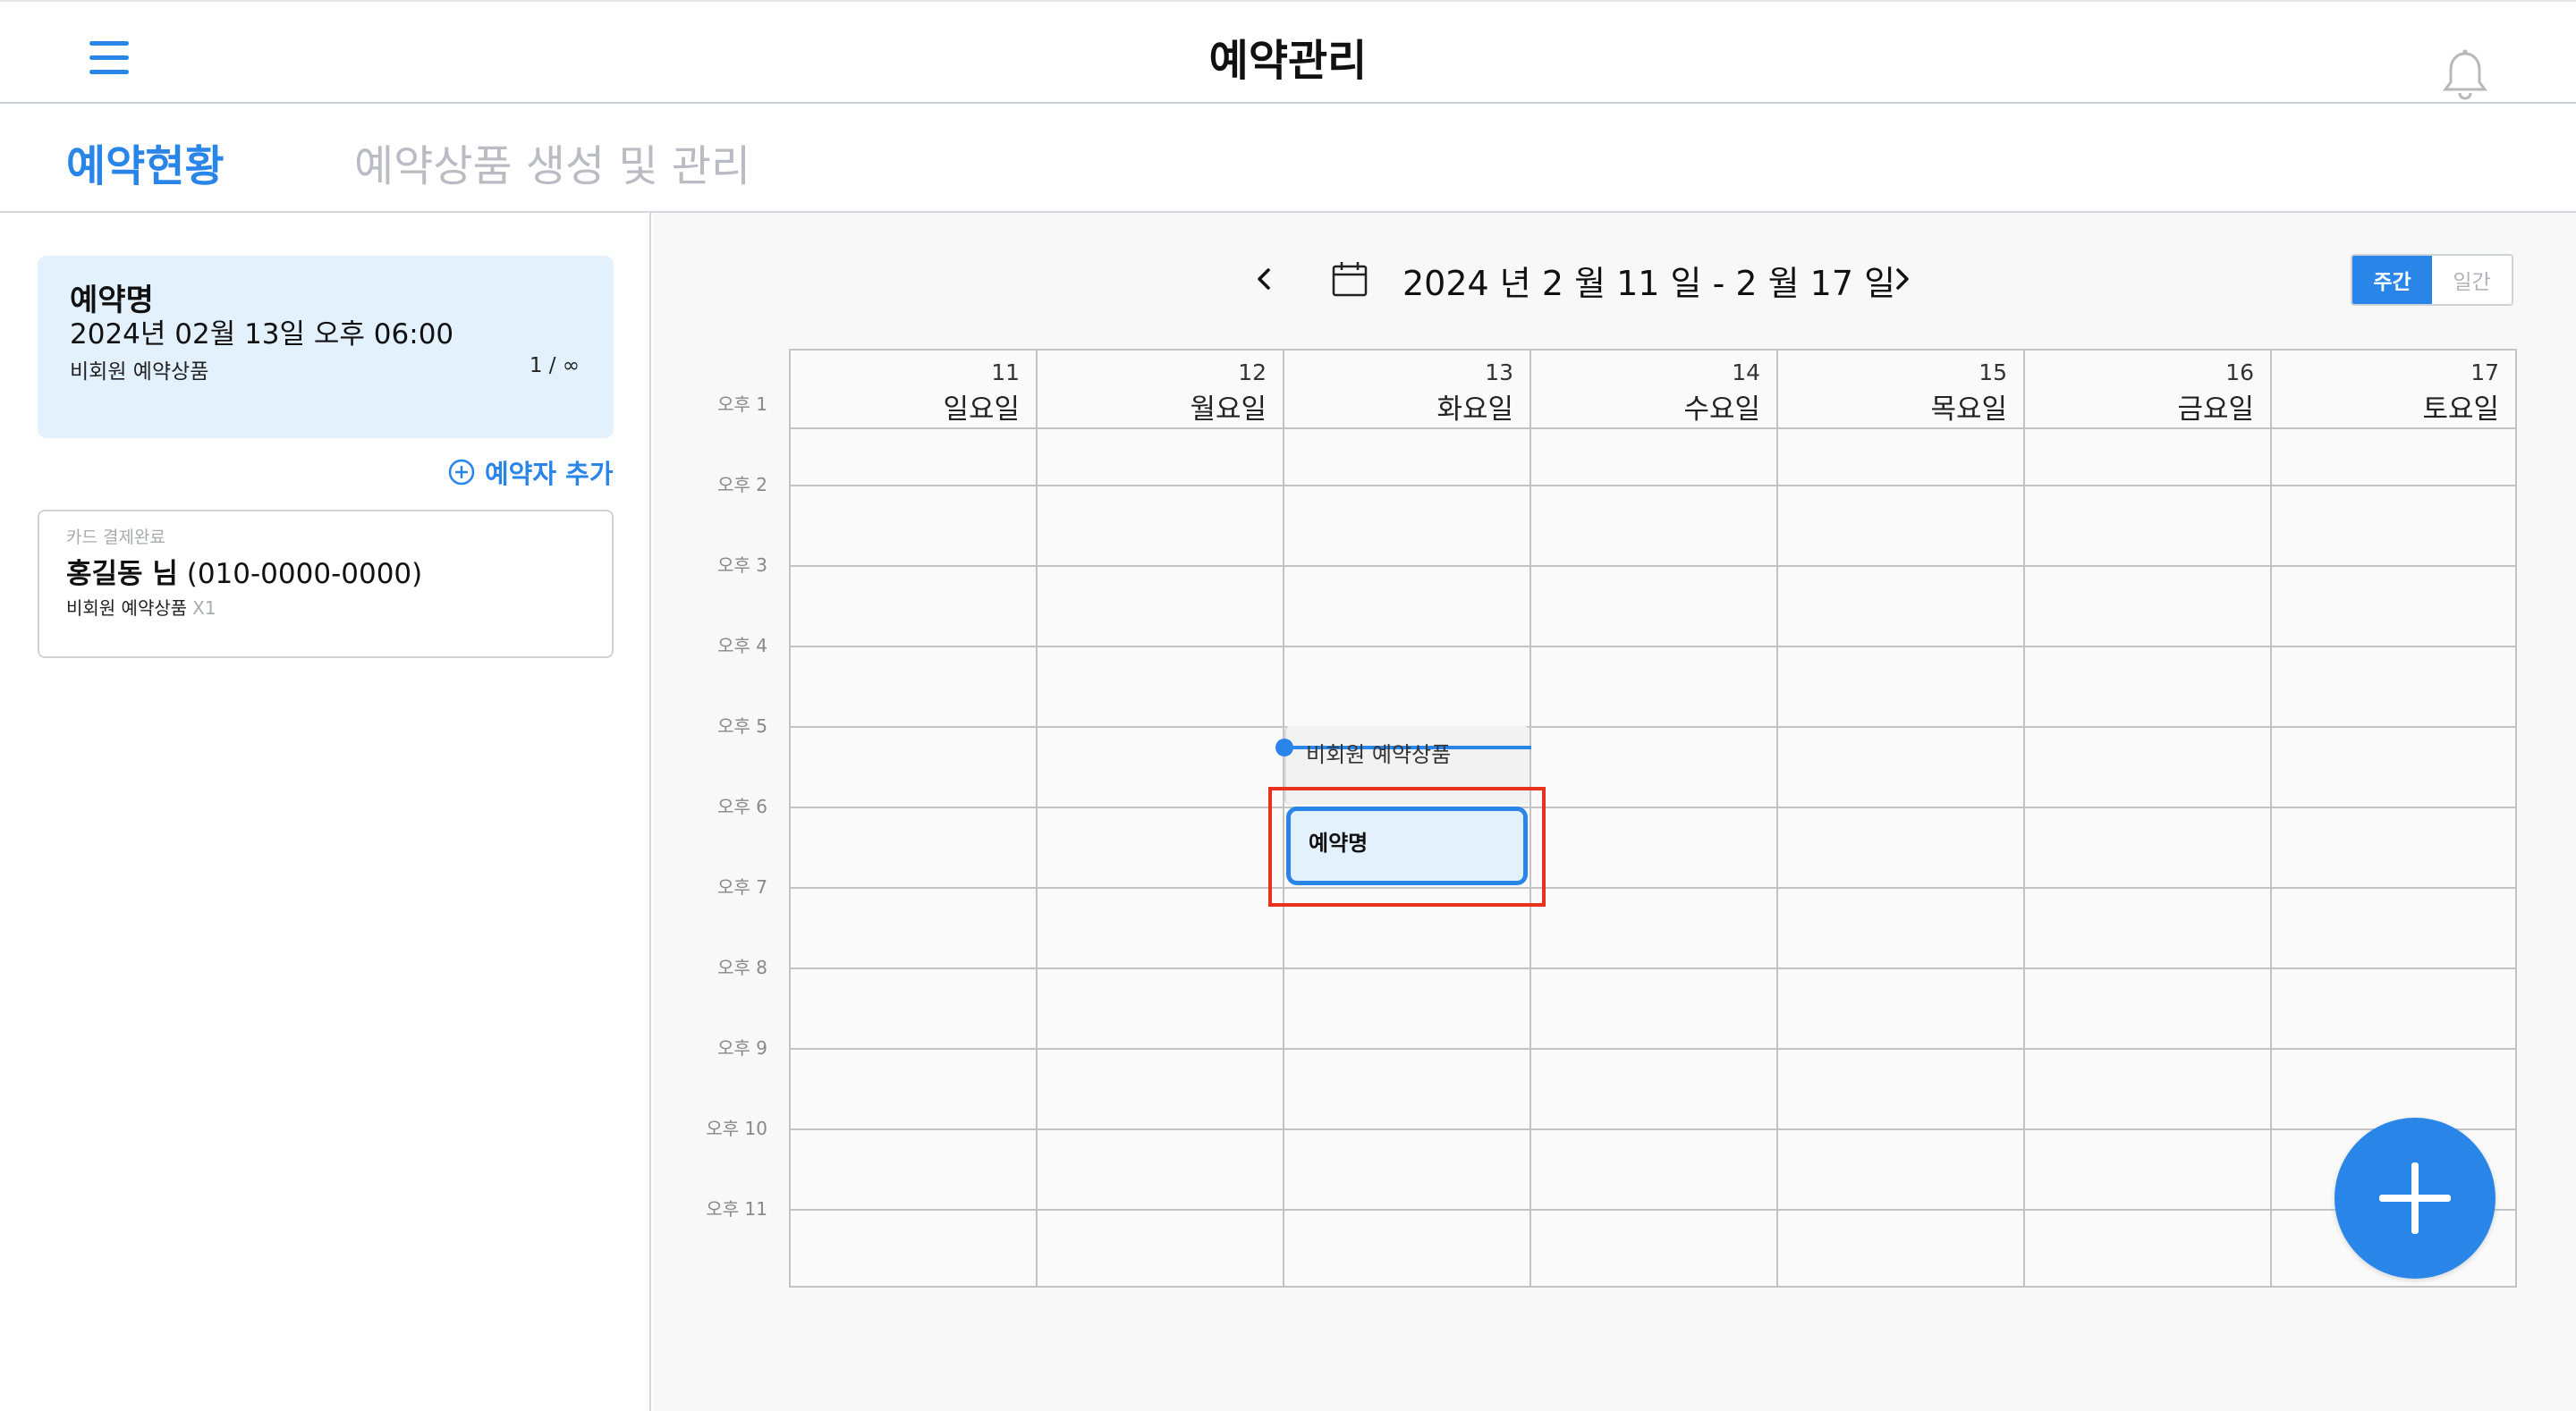 This screenshot has height=1411, width=2576. I want to click on time-label: 오후 7, so click(742, 887).